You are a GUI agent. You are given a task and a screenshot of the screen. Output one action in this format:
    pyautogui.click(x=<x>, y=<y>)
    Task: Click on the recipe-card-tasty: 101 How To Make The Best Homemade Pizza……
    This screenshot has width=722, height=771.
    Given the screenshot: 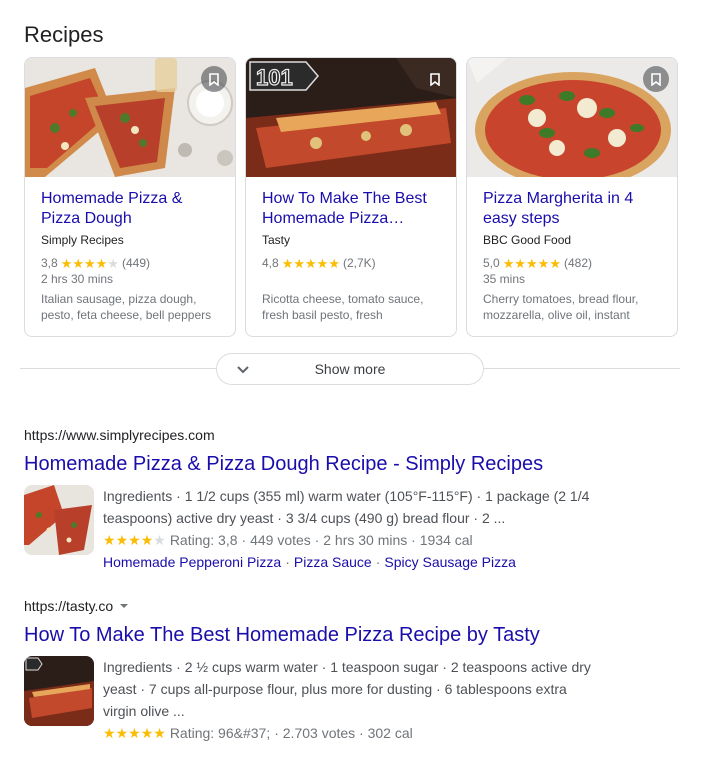 What is the action you would take?
    pyautogui.click(x=351, y=197)
    